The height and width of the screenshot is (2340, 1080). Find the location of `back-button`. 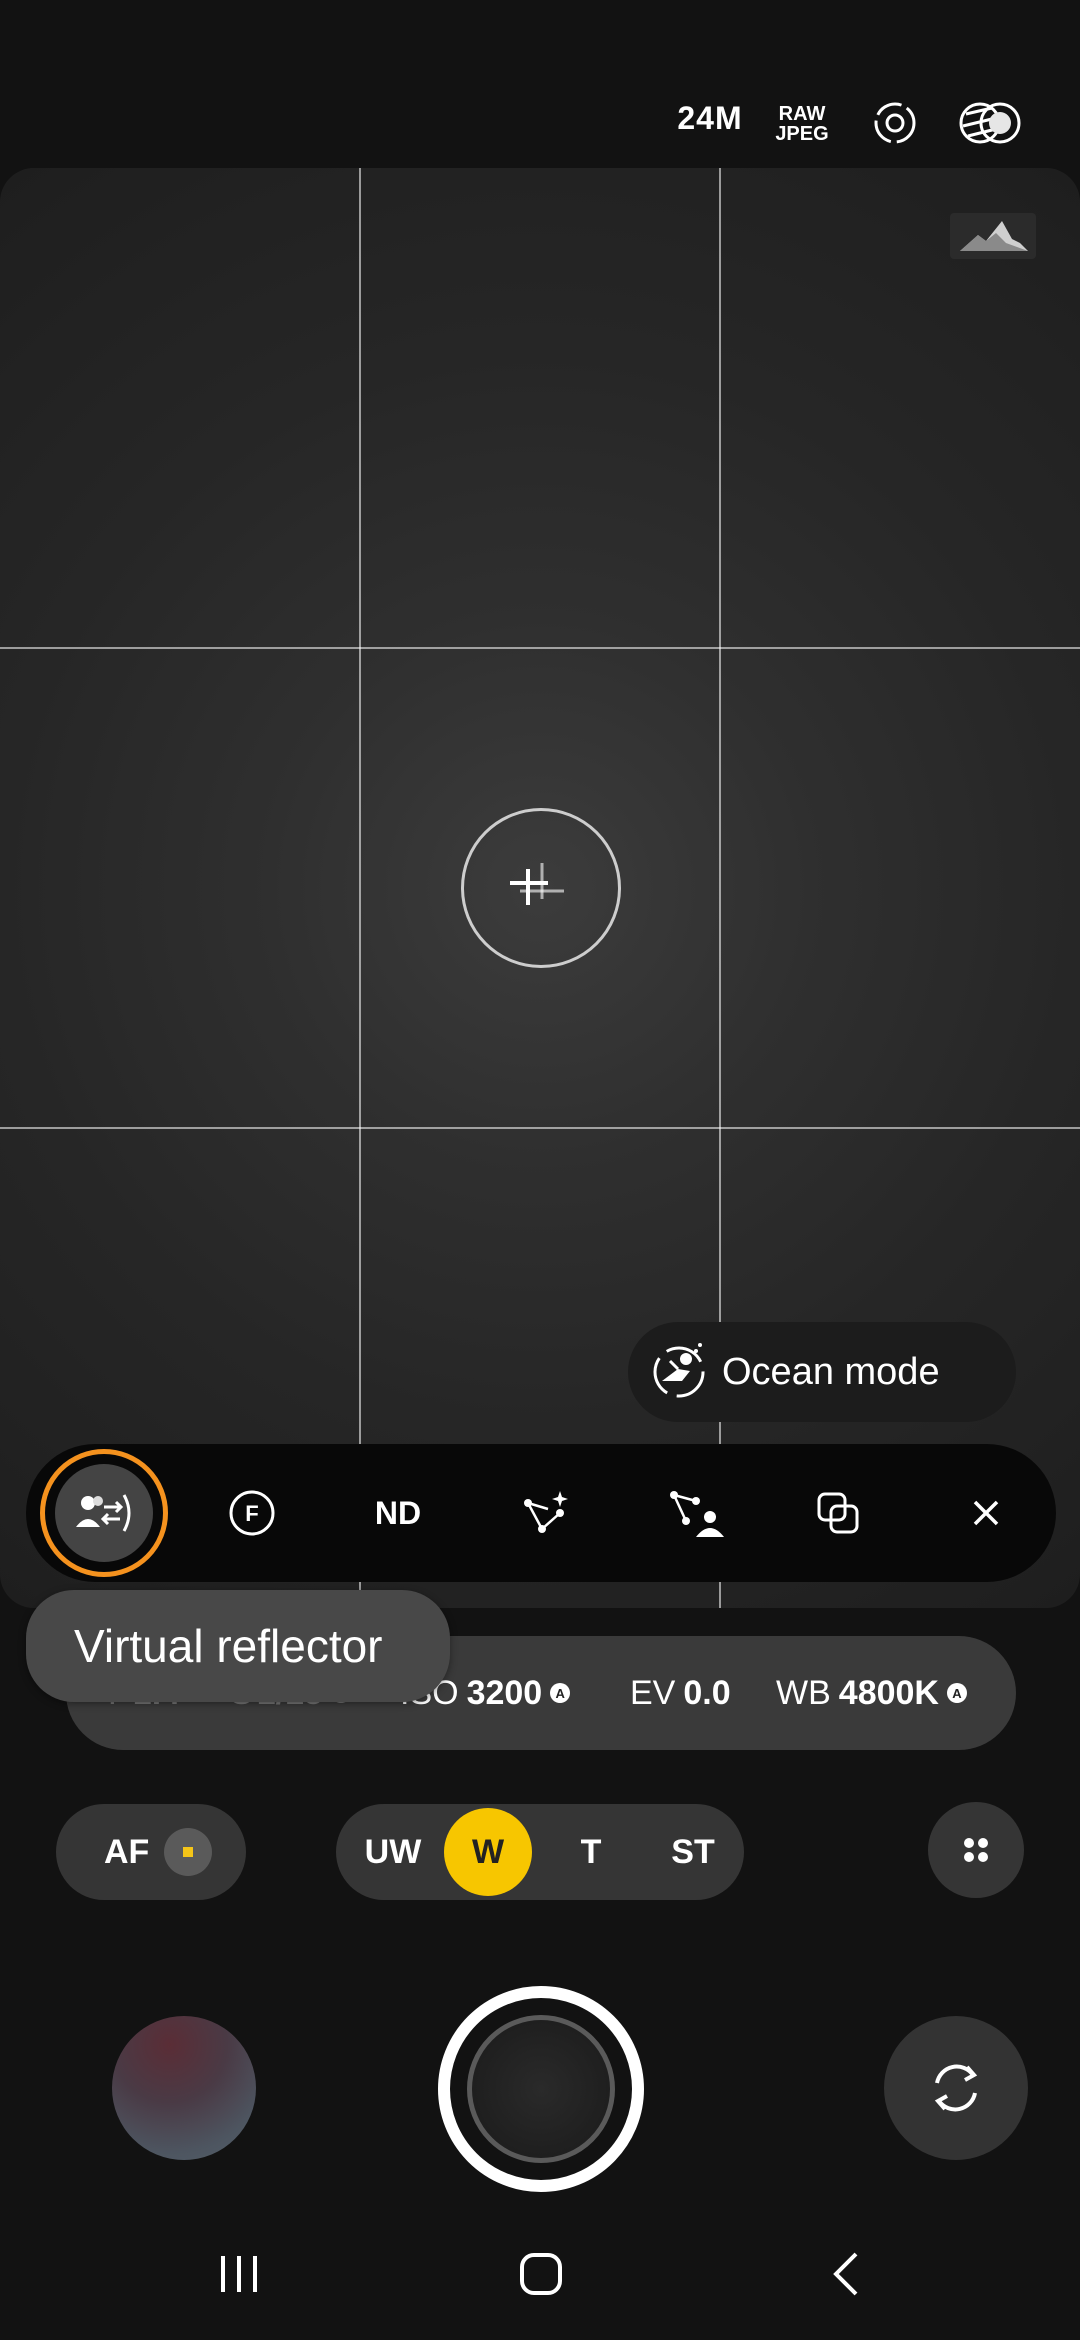

back-button is located at coordinates (845, 2274).